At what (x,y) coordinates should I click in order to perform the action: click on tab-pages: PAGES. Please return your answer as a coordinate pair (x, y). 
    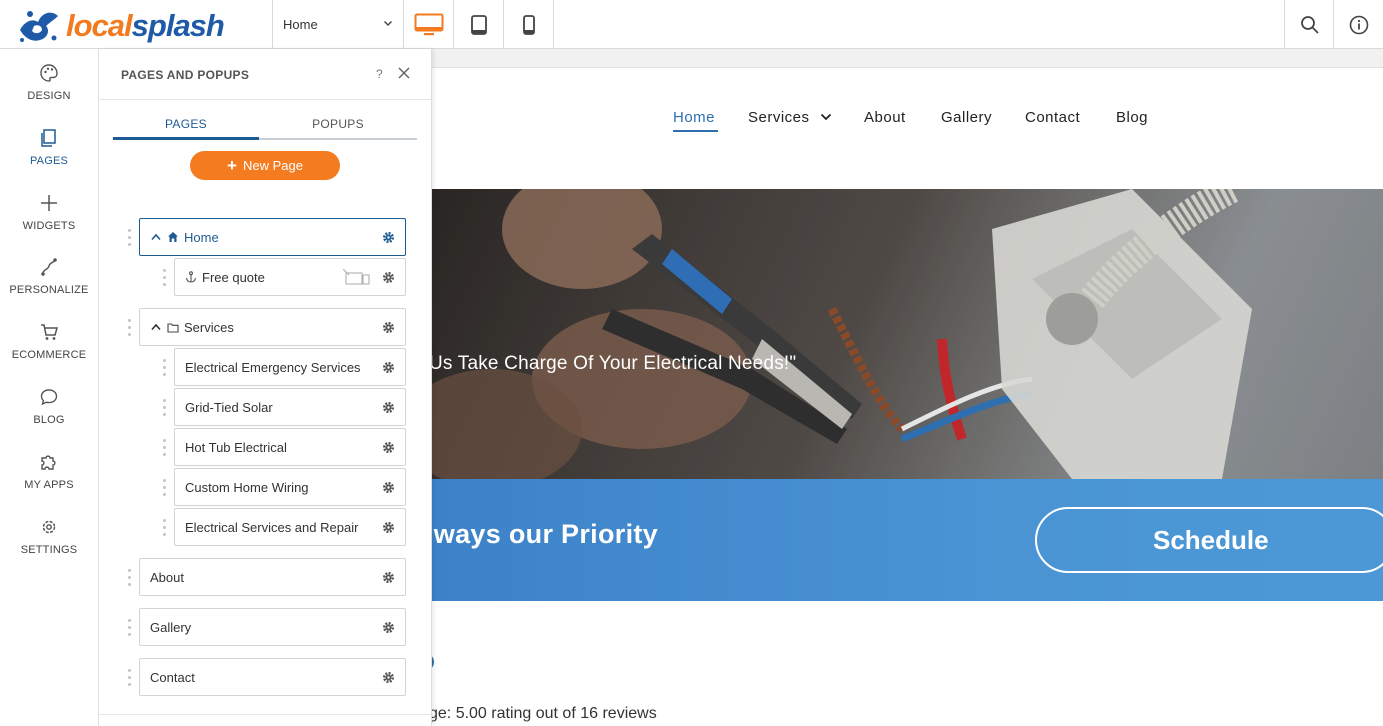
    Looking at the image, I should click on (186, 124).